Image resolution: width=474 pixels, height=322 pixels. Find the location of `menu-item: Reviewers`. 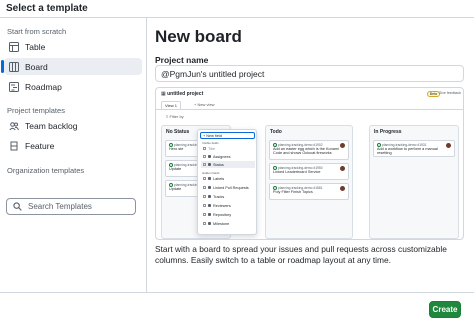

menu-item: Reviewers is located at coordinates (228, 205).